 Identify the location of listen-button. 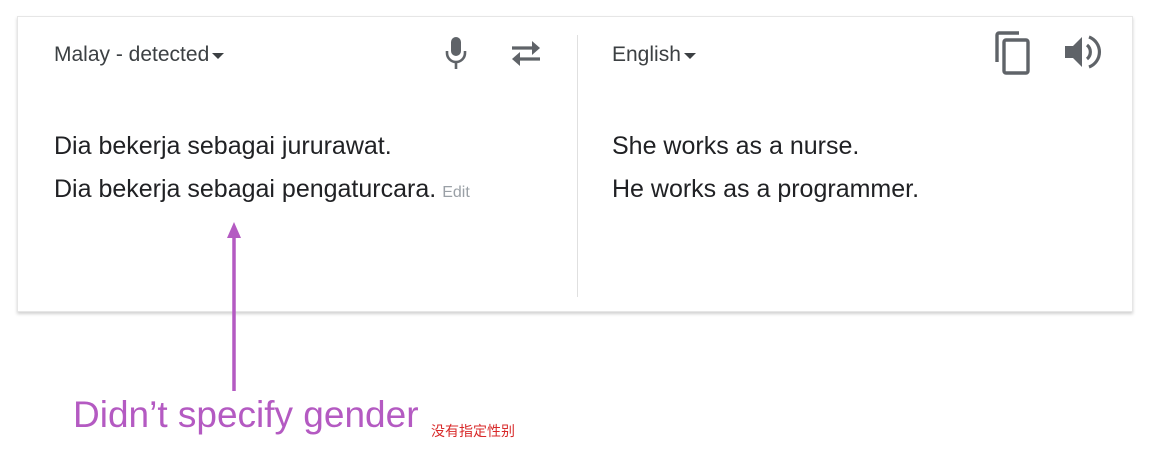
(1083, 52).